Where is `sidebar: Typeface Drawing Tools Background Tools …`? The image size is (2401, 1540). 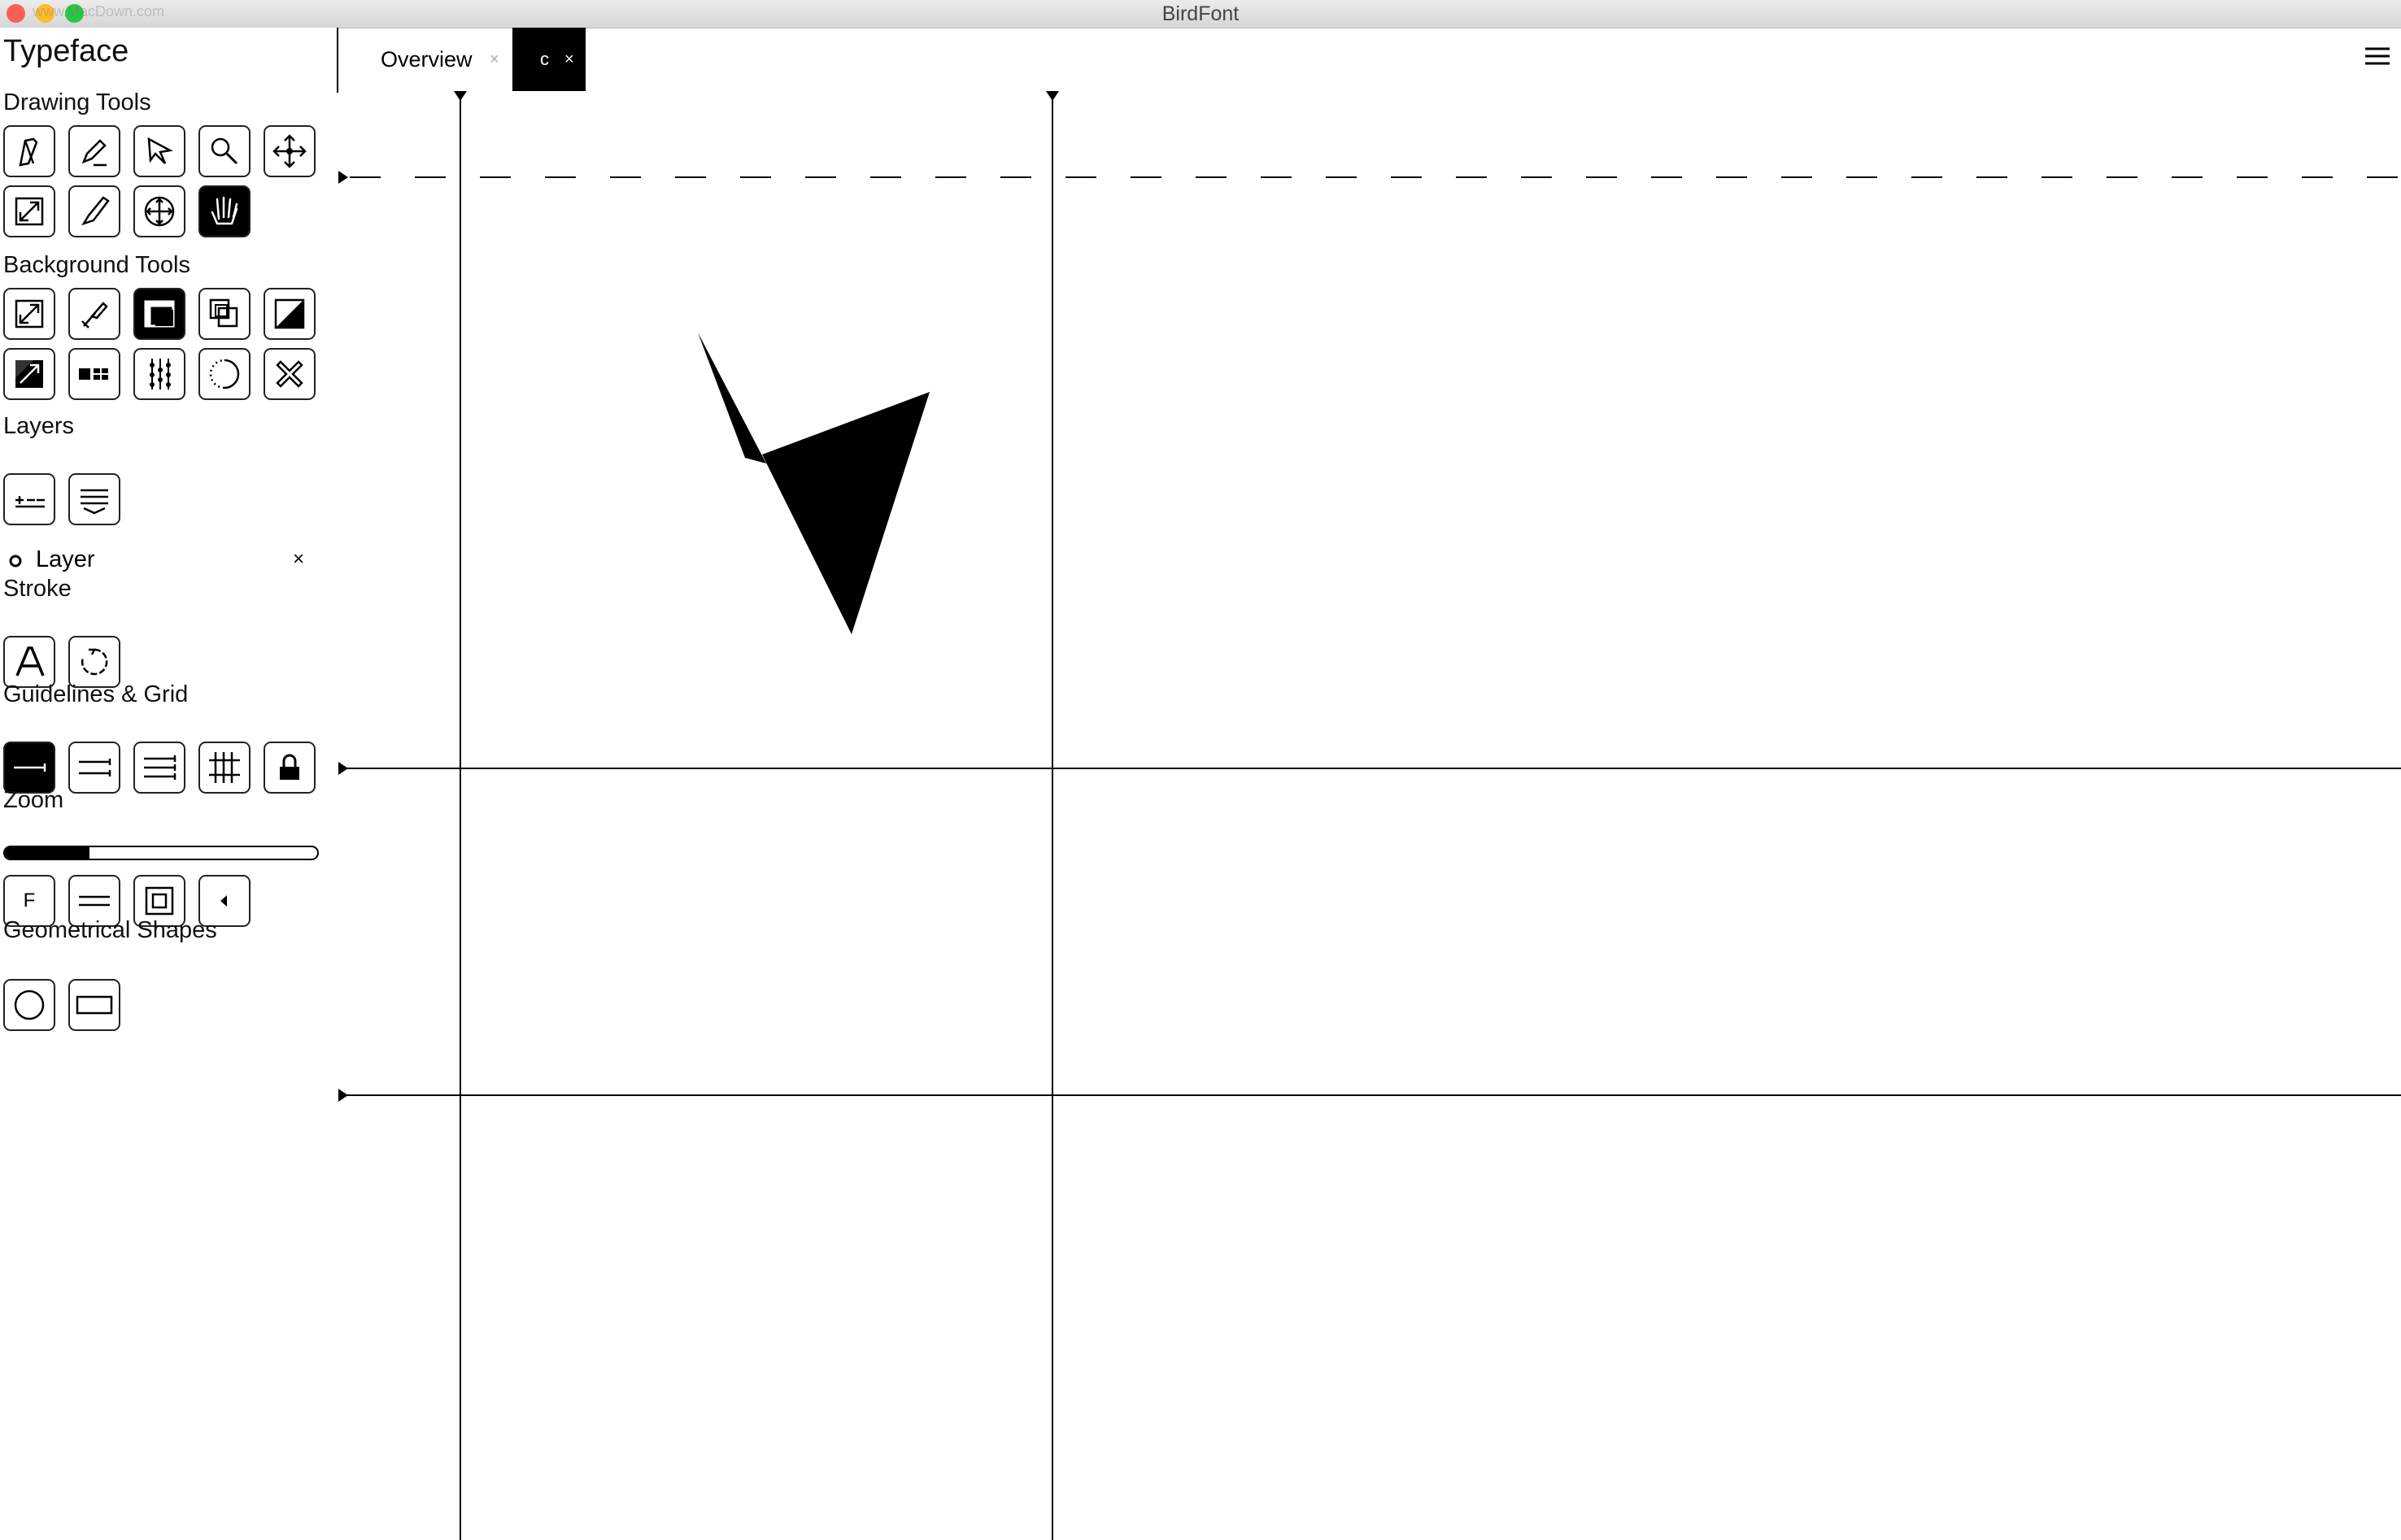
sidebar: Typeface Drawing Tools Background Tools … is located at coordinates (168, 784).